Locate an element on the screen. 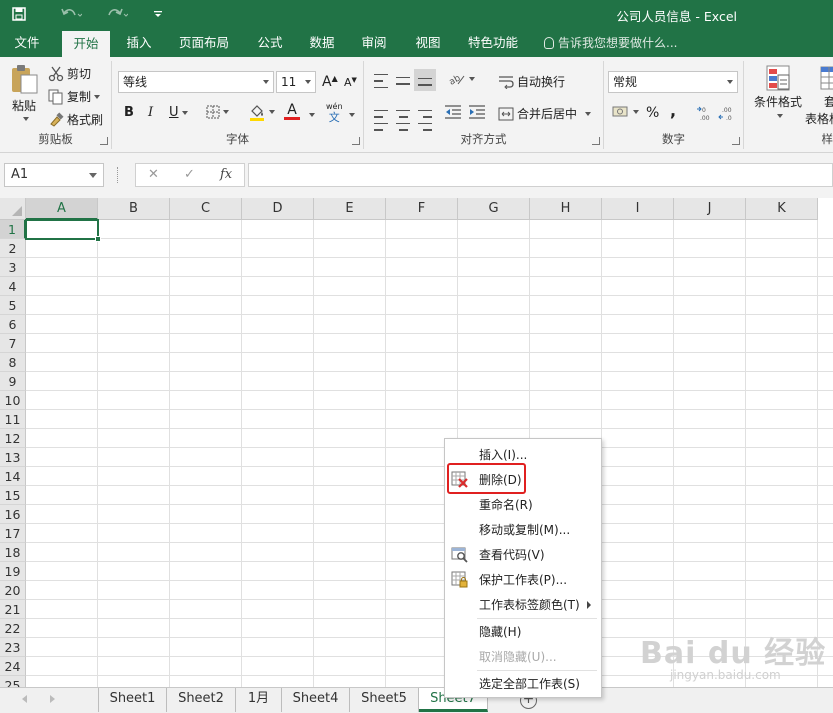 Image resolution: width=833 pixels, height=713 pixels. active-cell-a1 is located at coordinates (63, 230).